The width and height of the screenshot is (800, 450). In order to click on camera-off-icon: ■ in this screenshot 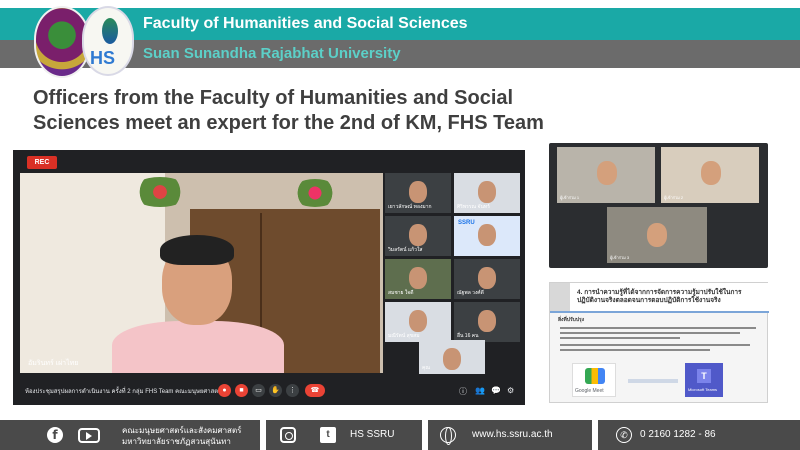, I will do `click(241, 390)`.